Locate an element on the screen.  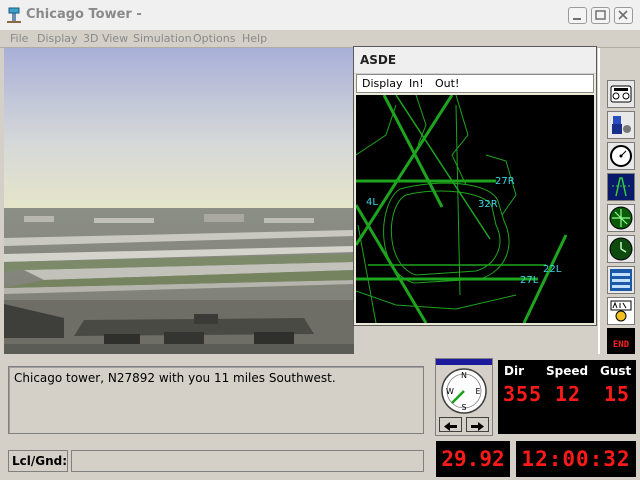
radar-scope-button is located at coordinates (621, 187).